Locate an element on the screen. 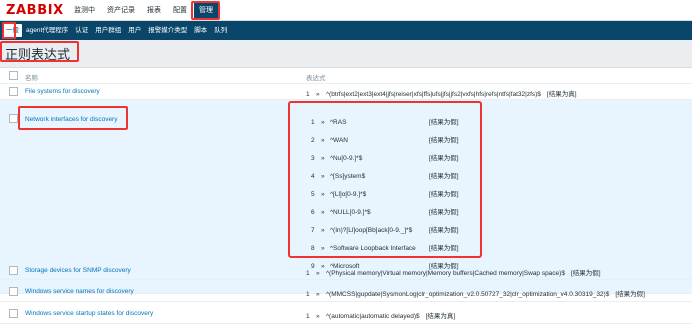  annotation-box-general is located at coordinates (9, 30).